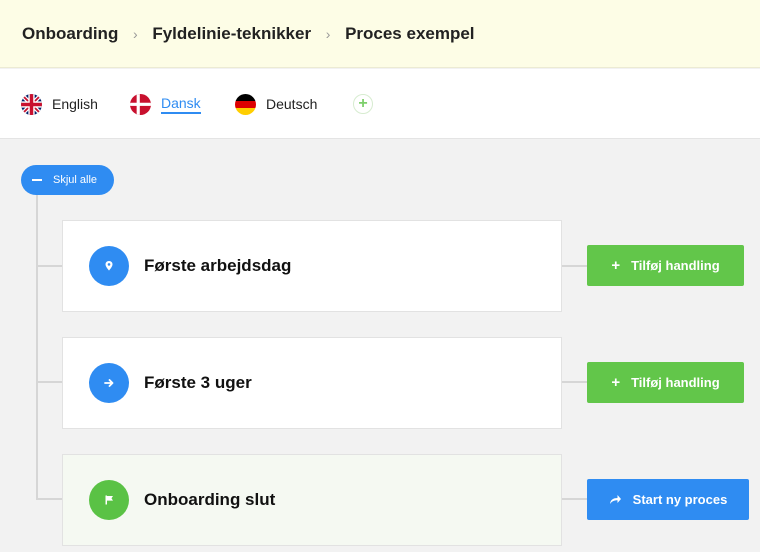 Image resolution: width=760 pixels, height=552 pixels. I want to click on breadcrumb-item-current: Proces exempel, so click(410, 33).